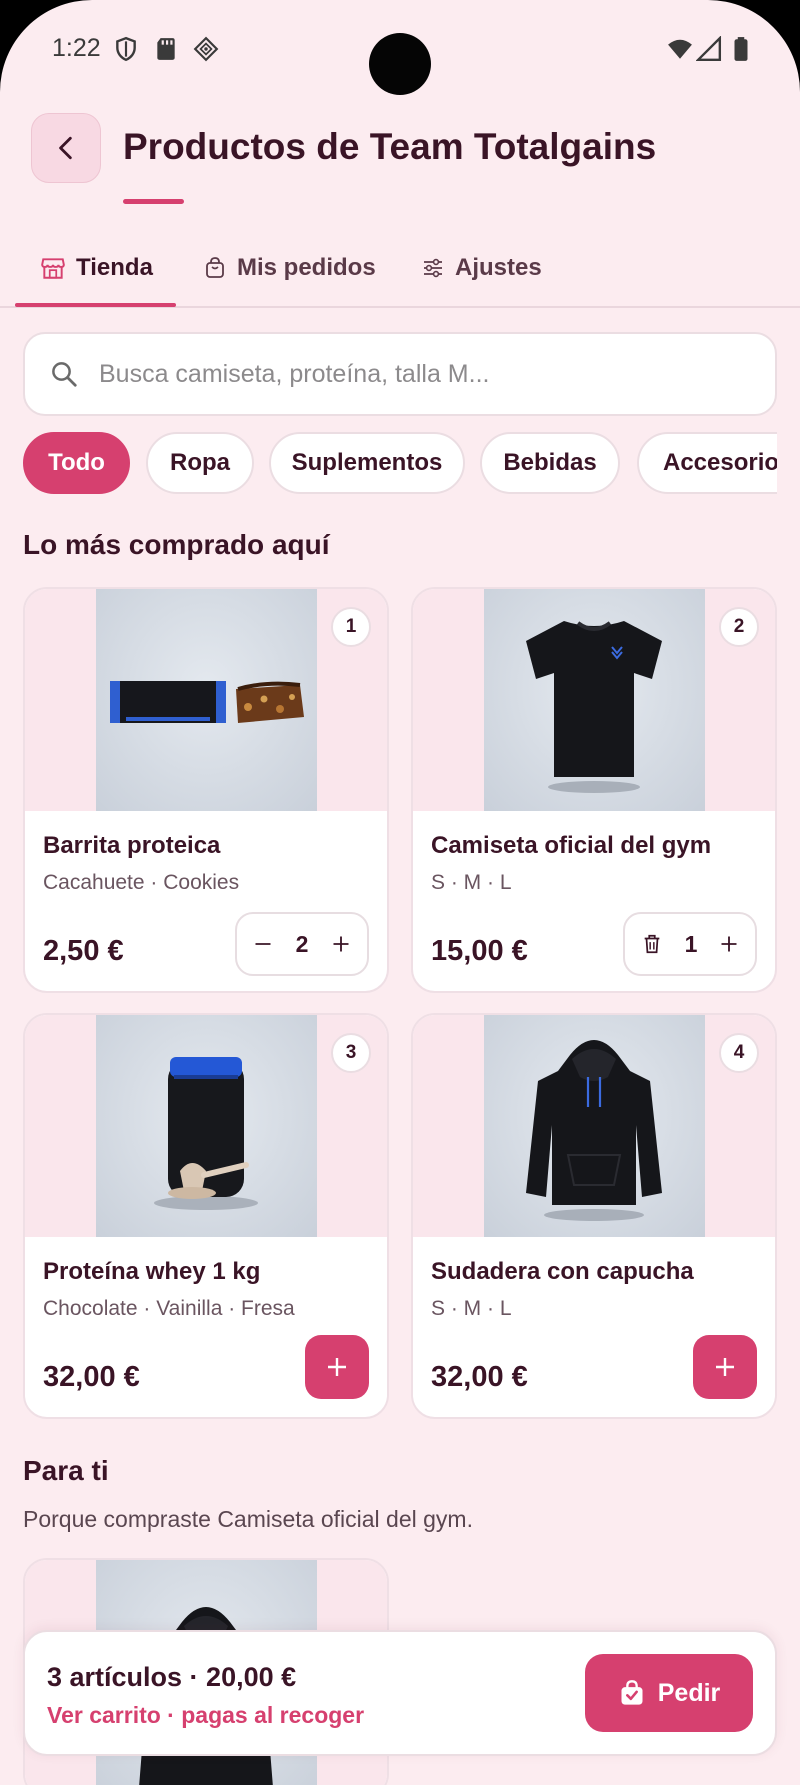  I want to click on quantity-value: 1, so click(691, 943).